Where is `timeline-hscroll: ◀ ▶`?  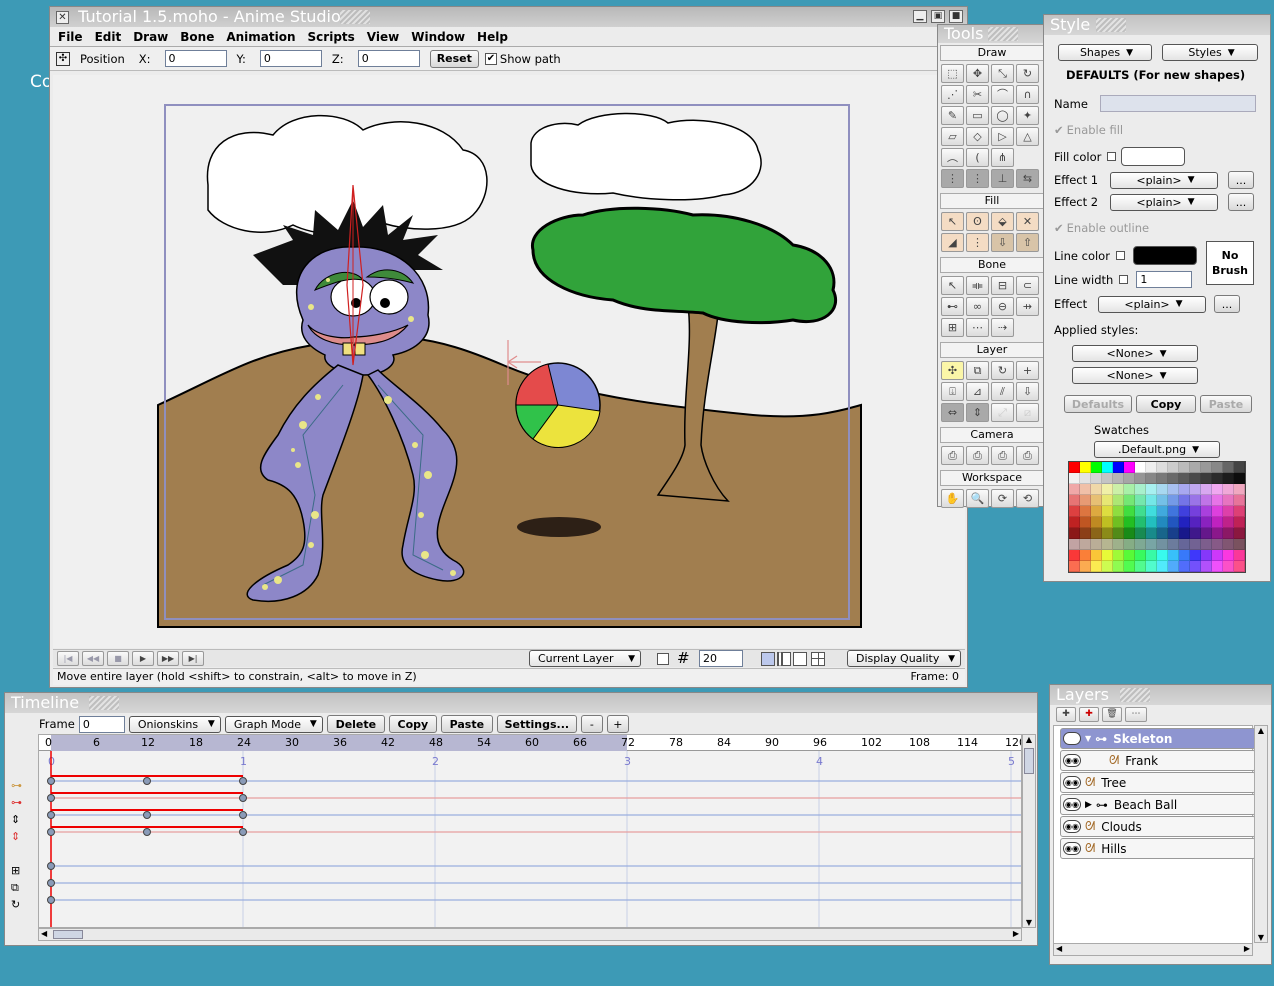
timeline-hscroll: ◀ ▶ is located at coordinates (530, 934).